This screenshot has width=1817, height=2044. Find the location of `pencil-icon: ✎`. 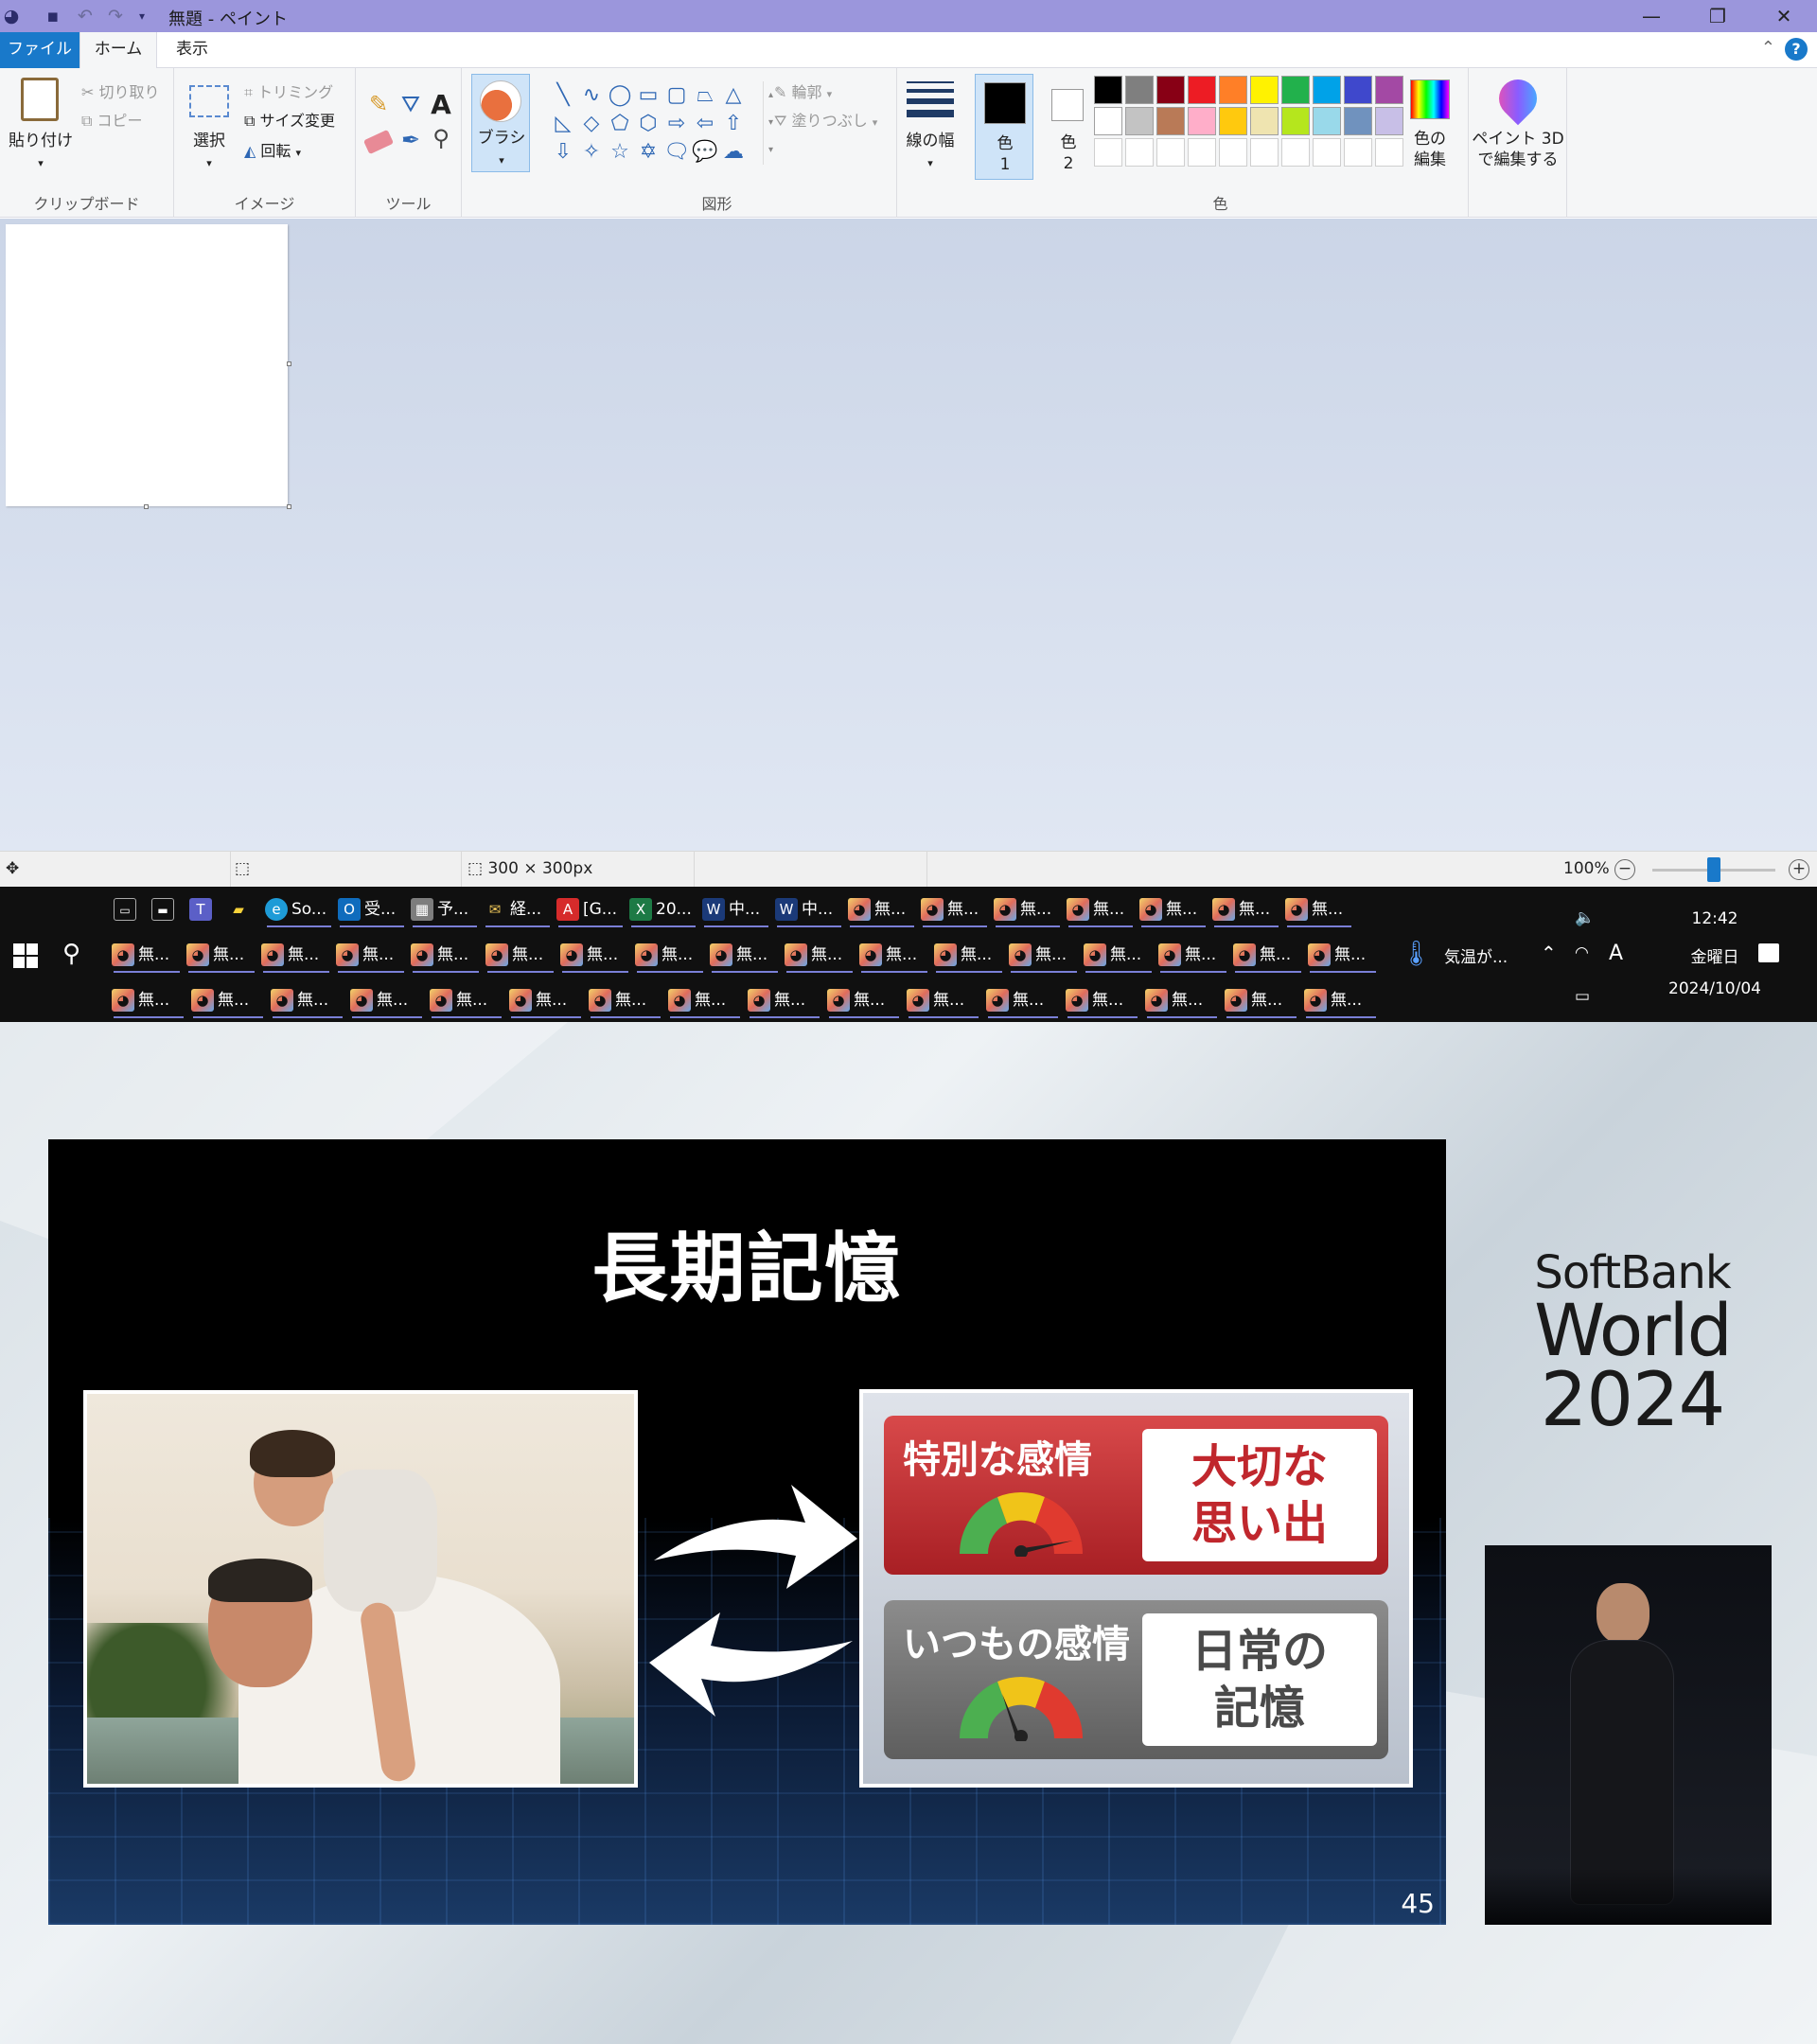

pencil-icon: ✎ is located at coordinates (378, 104).